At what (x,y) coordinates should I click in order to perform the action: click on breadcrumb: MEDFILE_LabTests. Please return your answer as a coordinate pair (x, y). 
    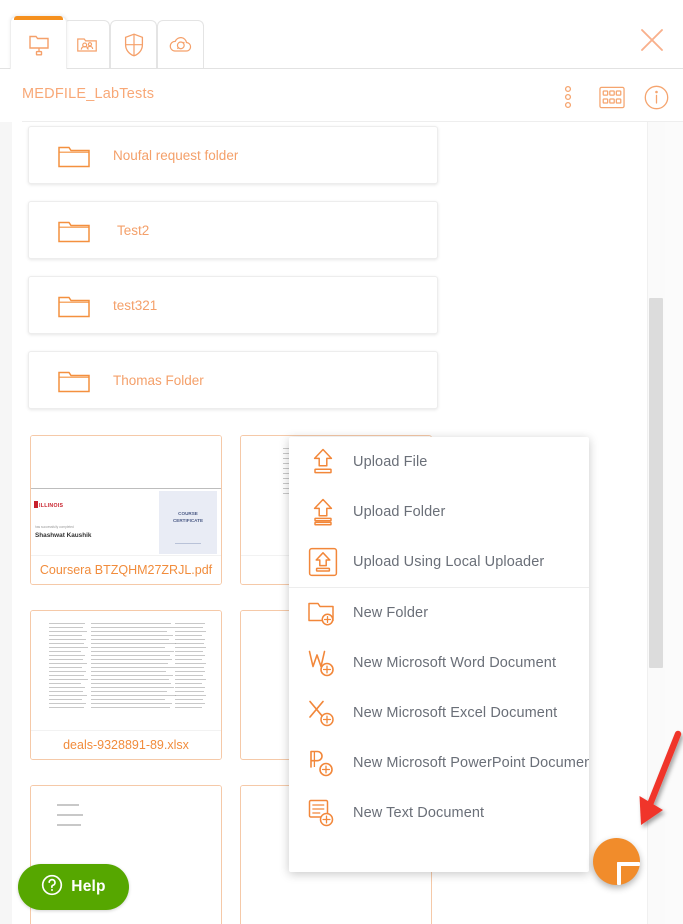
    Looking at the image, I should click on (88, 94).